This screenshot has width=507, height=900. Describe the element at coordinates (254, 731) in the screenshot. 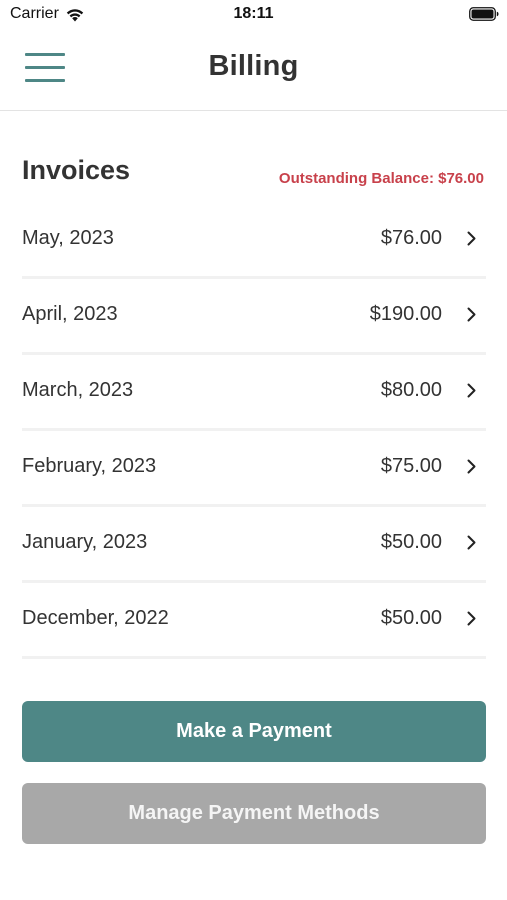

I see `make-payment-button: Make a Payment` at that location.